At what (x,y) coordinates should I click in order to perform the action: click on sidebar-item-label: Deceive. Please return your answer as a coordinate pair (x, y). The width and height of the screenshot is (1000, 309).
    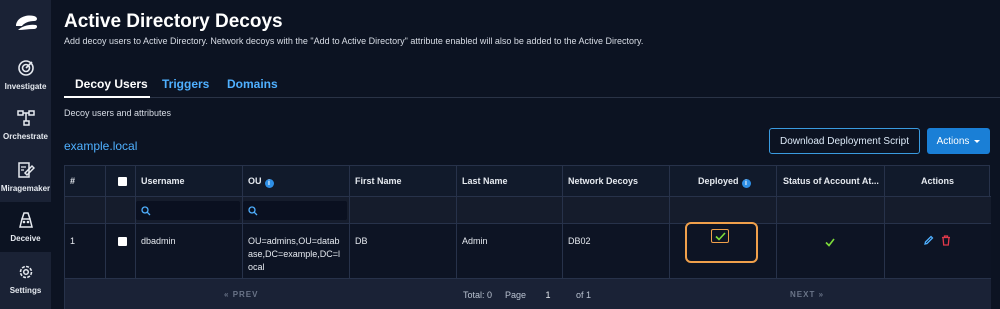
    Looking at the image, I should click on (25, 238).